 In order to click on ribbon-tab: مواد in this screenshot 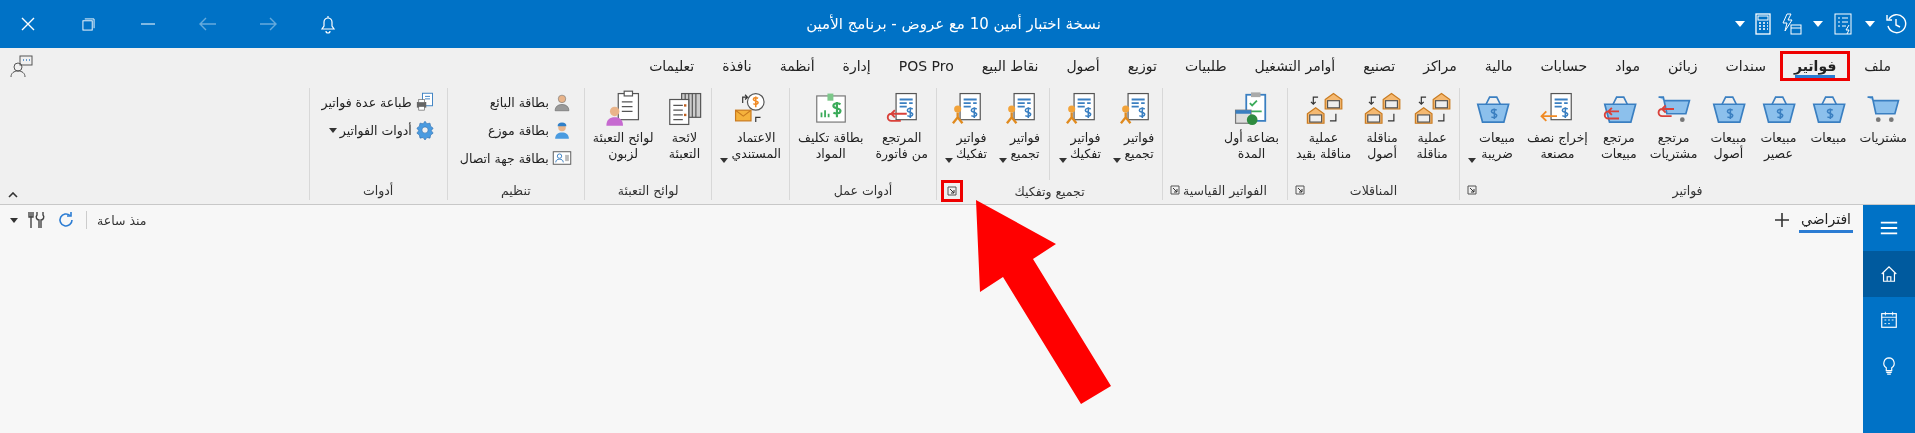, I will do `click(1628, 66)`.